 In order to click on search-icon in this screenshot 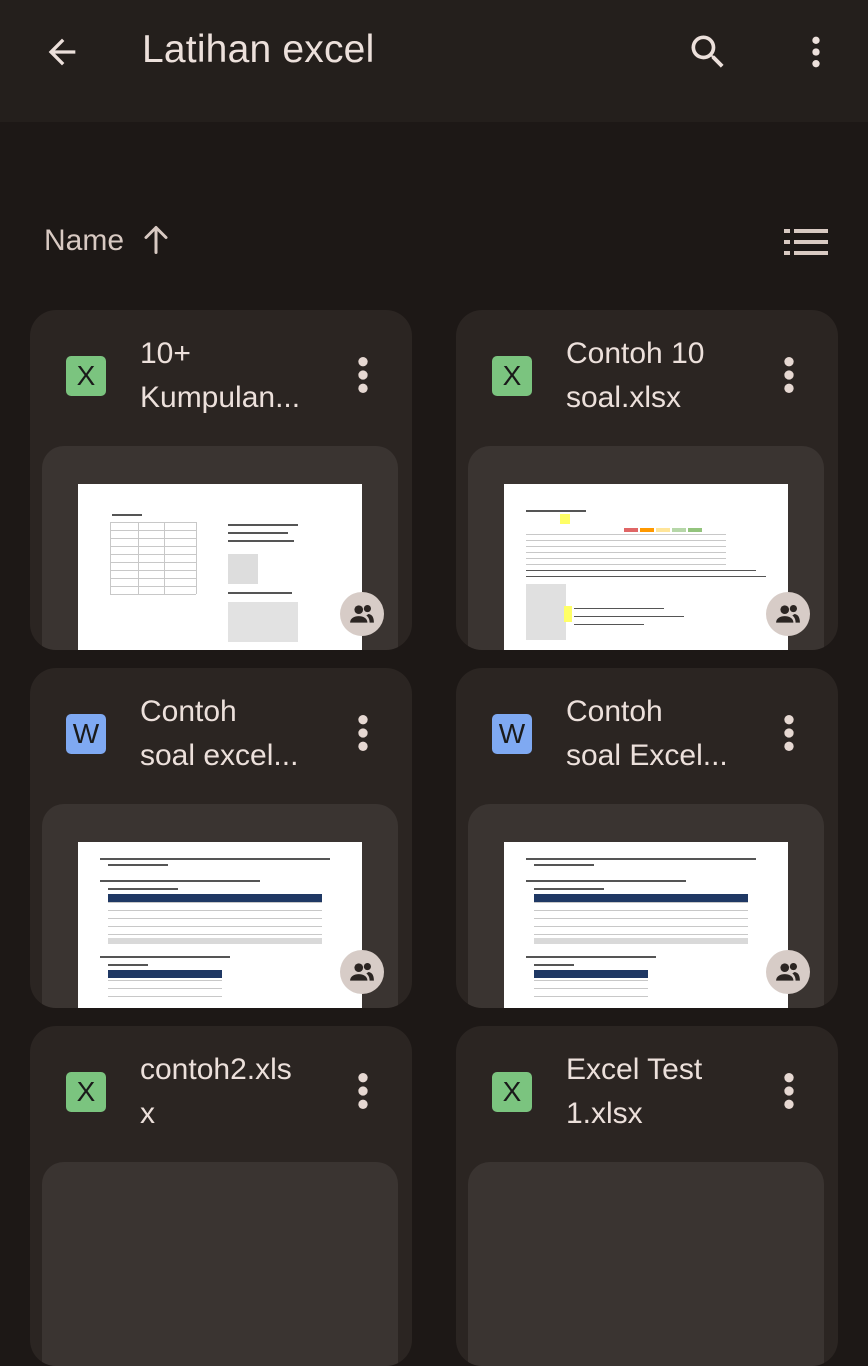, I will do `click(707, 51)`.